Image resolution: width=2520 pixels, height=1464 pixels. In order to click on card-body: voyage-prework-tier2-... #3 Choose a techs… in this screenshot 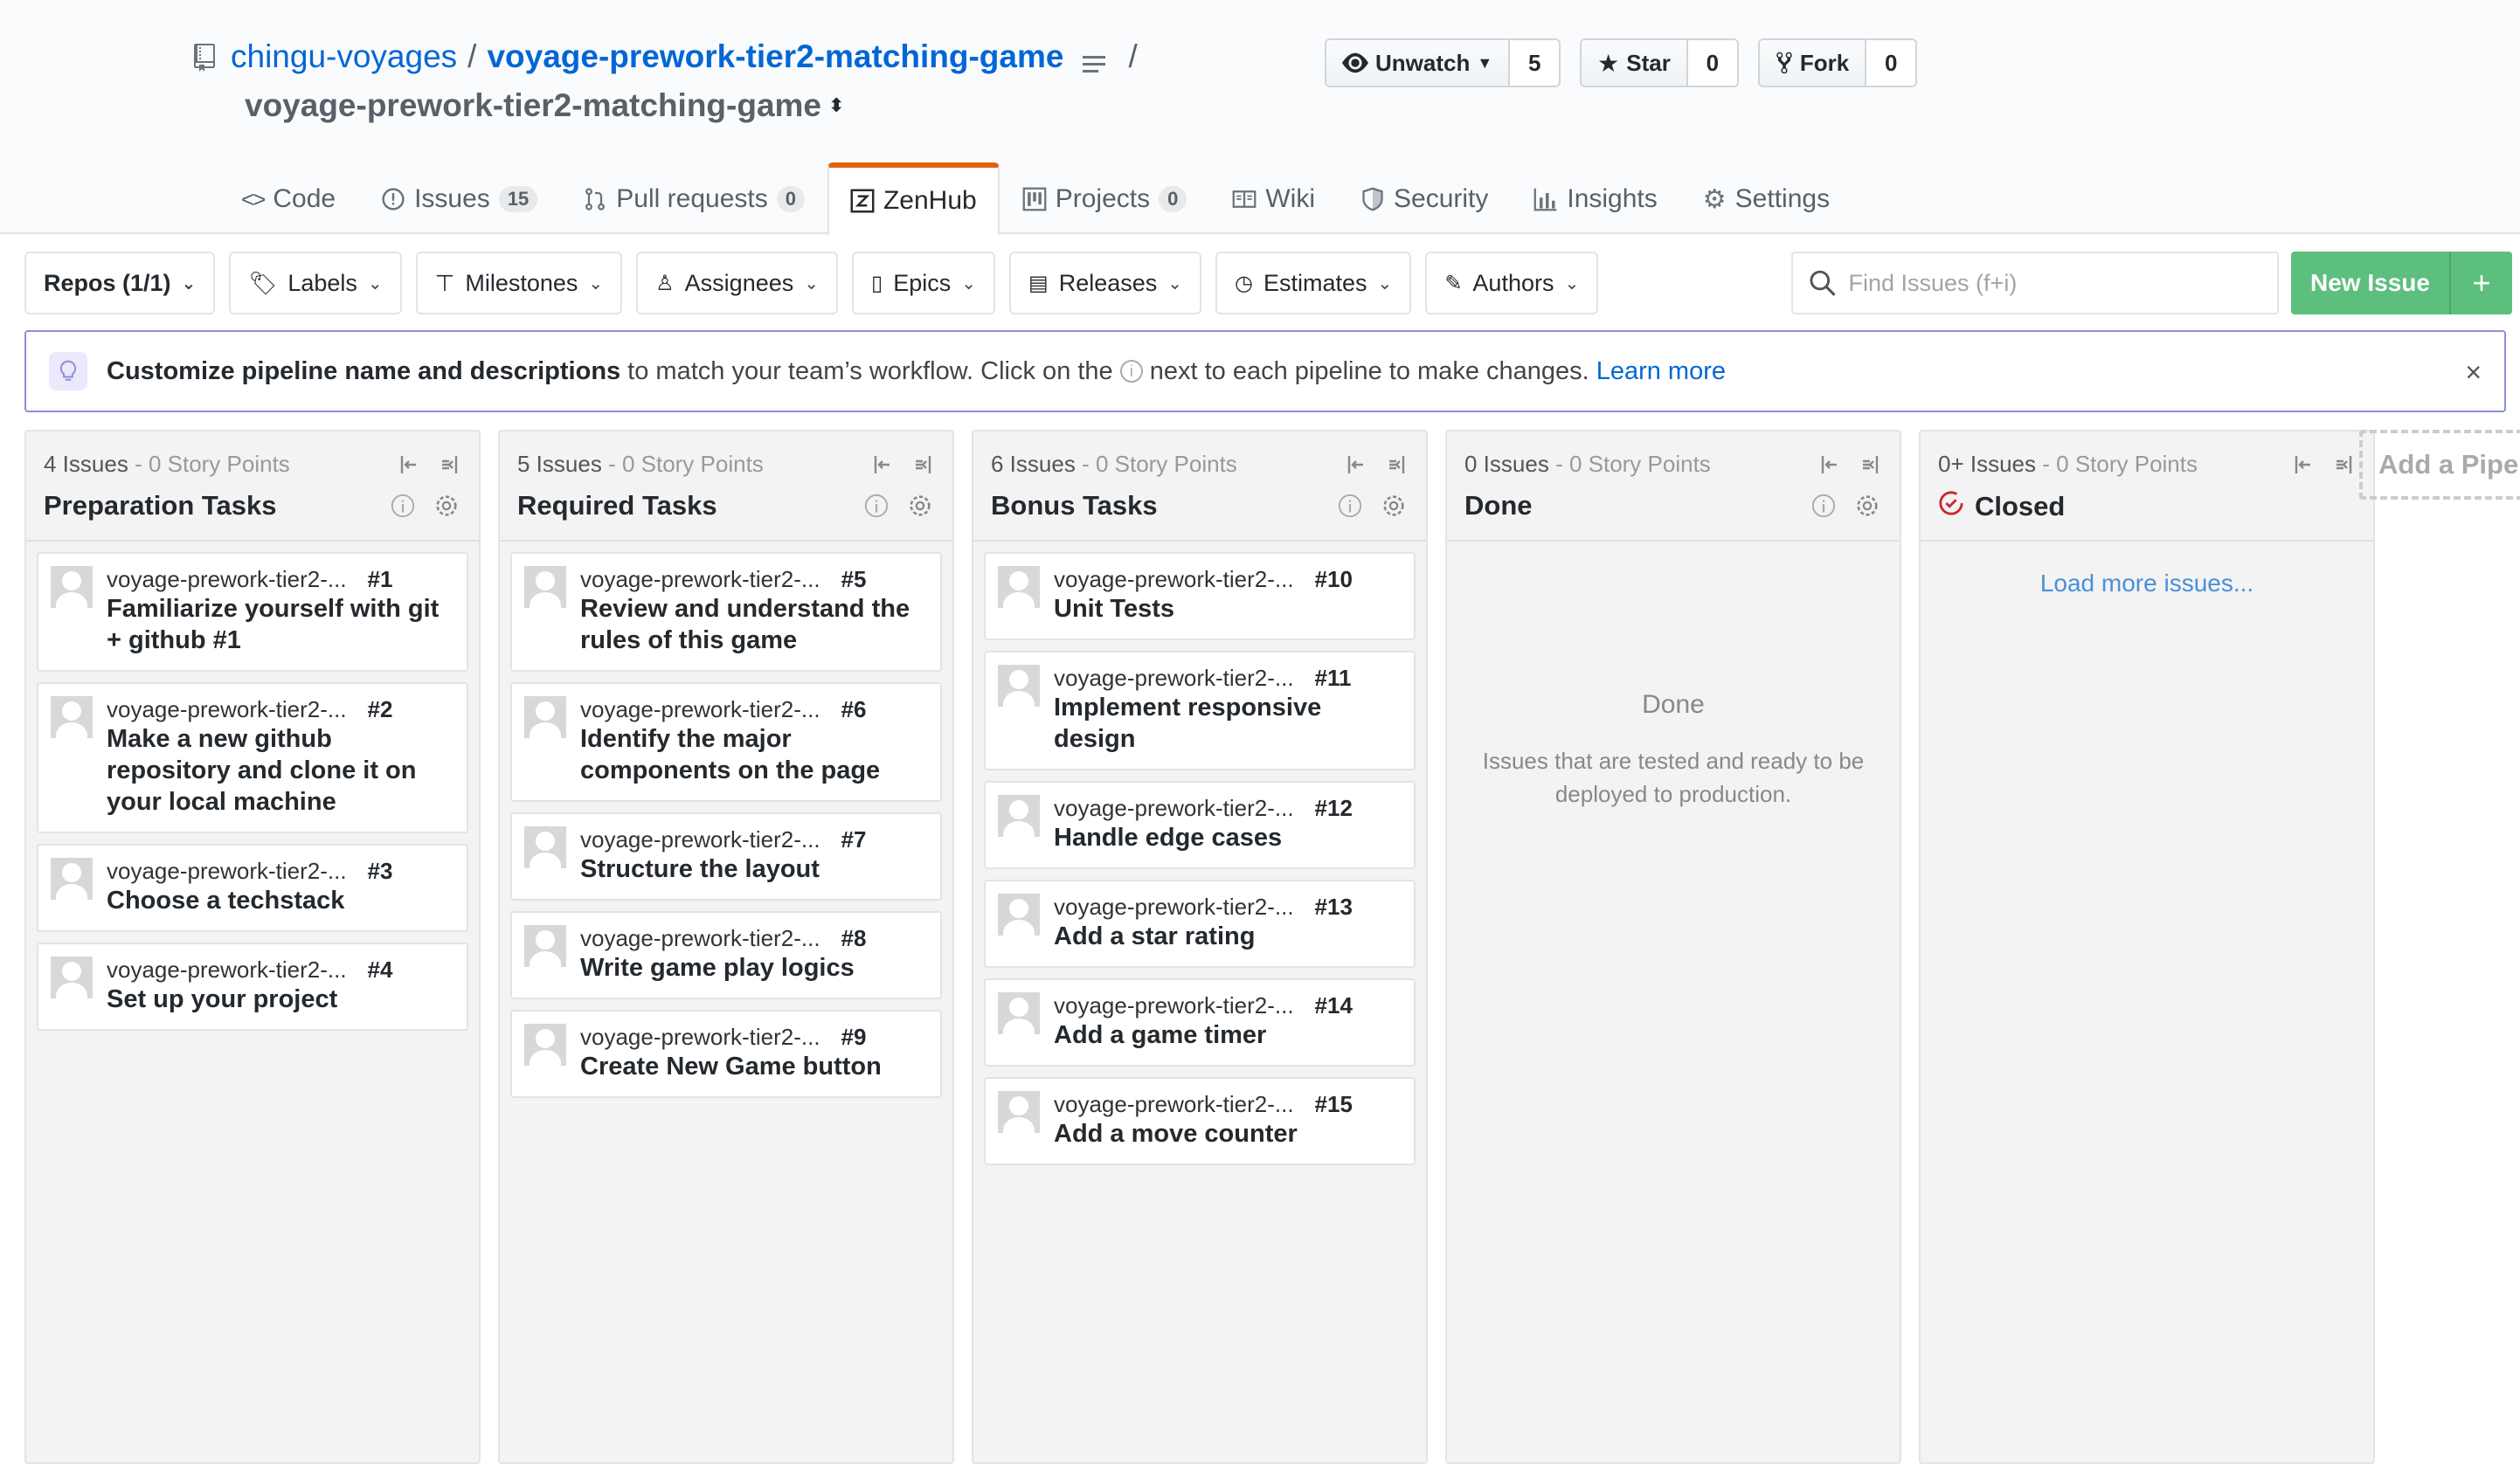, I will do `click(280, 887)`.